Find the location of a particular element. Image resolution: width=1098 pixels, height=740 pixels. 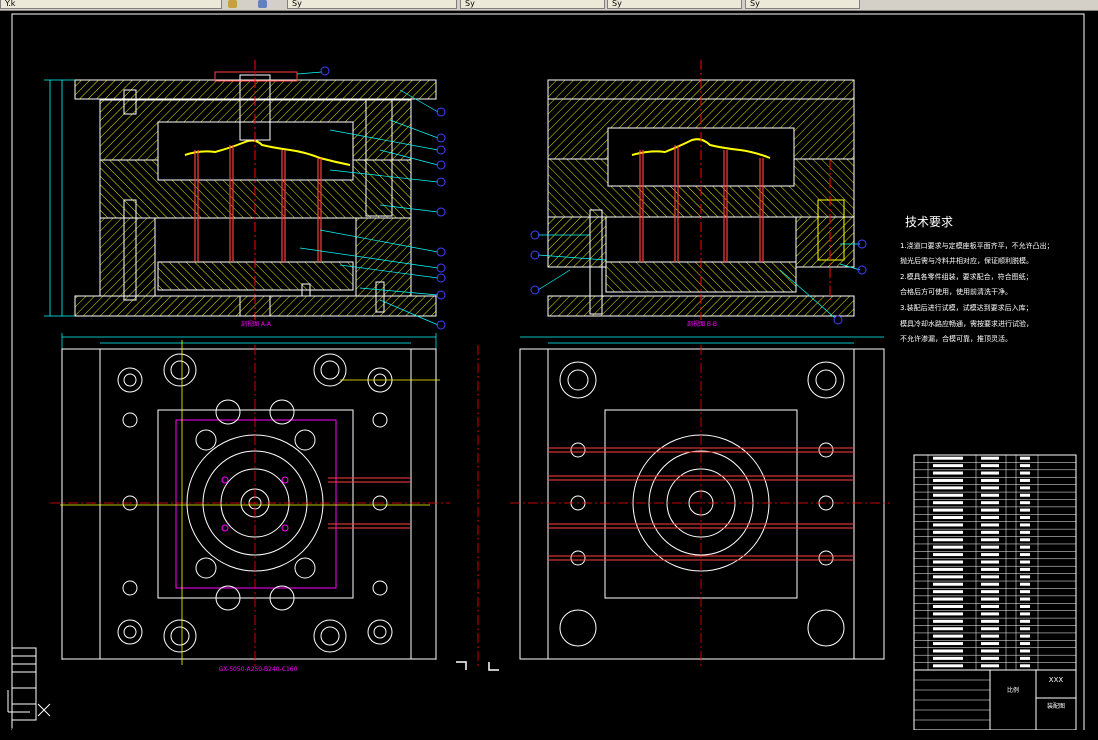

corner-marks is located at coordinates (477, 666).